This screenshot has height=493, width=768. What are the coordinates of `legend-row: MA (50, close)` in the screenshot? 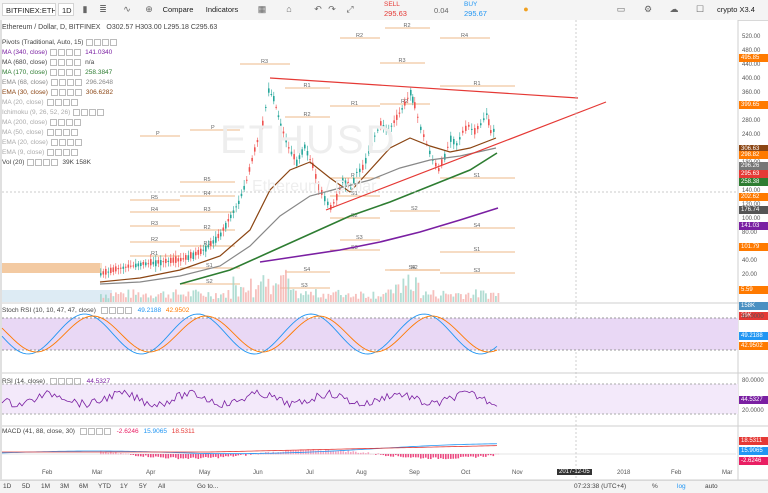 It's located at (40, 132).